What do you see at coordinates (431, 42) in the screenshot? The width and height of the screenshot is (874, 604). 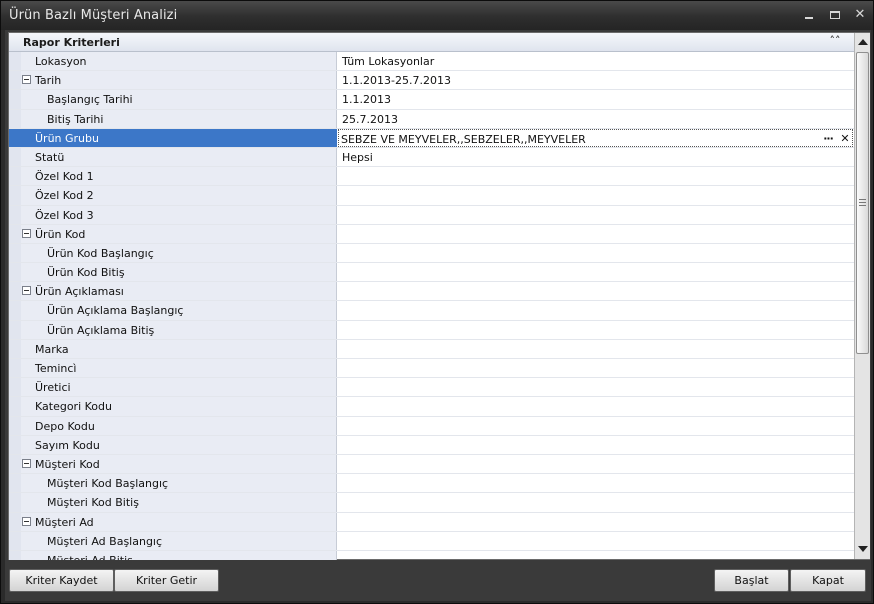 I see `category-header: Rapor Kriterleri ˄˄` at bounding box center [431, 42].